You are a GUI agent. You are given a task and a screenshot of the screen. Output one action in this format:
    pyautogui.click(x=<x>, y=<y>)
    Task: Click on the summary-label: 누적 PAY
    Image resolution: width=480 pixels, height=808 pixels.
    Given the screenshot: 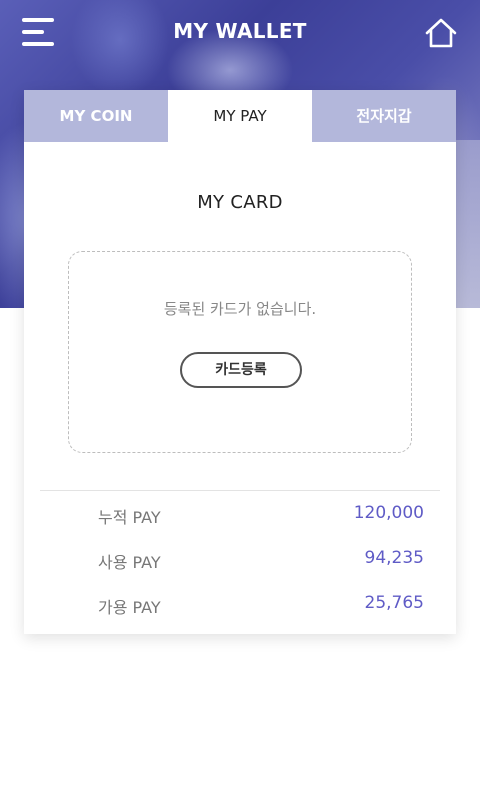 What is the action you would take?
    pyautogui.click(x=129, y=517)
    